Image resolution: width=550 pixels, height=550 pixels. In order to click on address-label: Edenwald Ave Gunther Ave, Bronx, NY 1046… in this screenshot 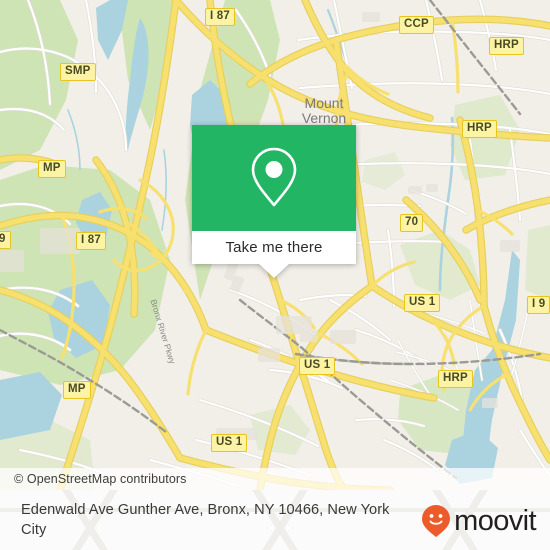, I will do `click(205, 520)`.